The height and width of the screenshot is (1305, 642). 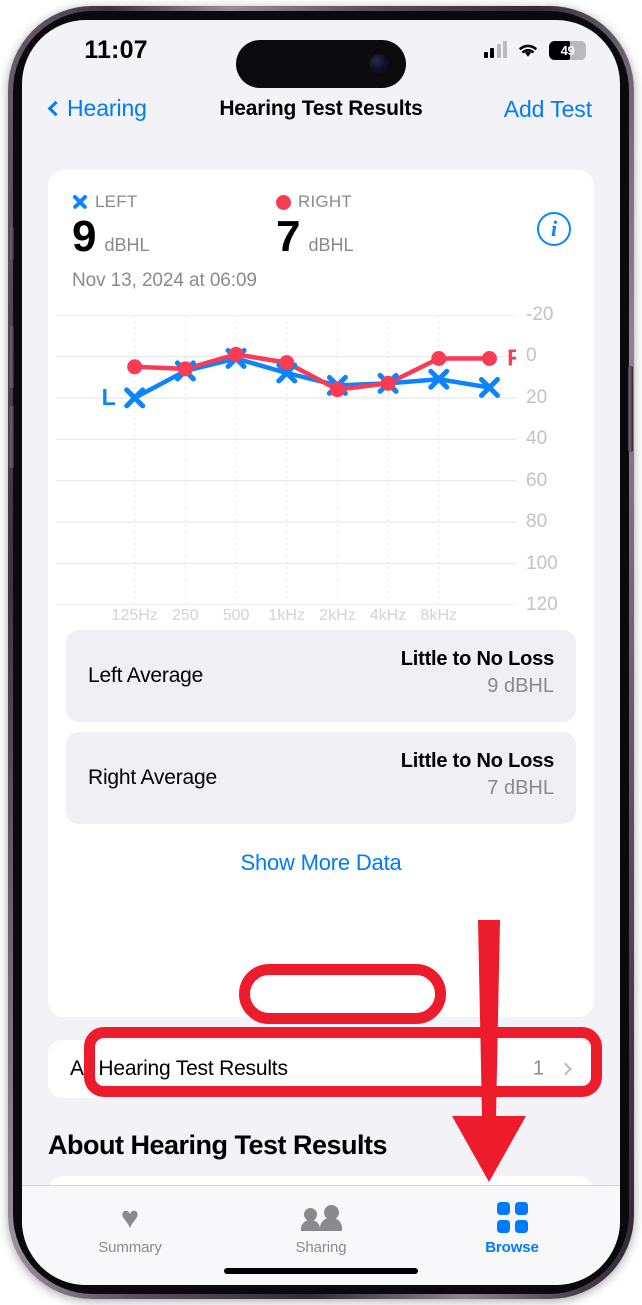 What do you see at coordinates (477, 761) in the screenshot?
I see `right-average-status: Little to No Loss` at bounding box center [477, 761].